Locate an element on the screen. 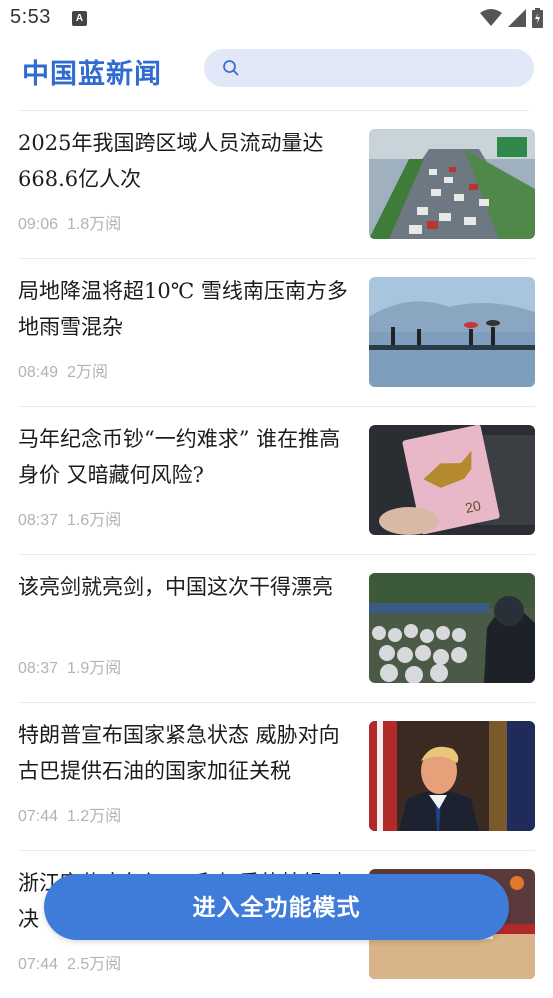  news-views: 1.6万阅 is located at coordinates (94, 520).